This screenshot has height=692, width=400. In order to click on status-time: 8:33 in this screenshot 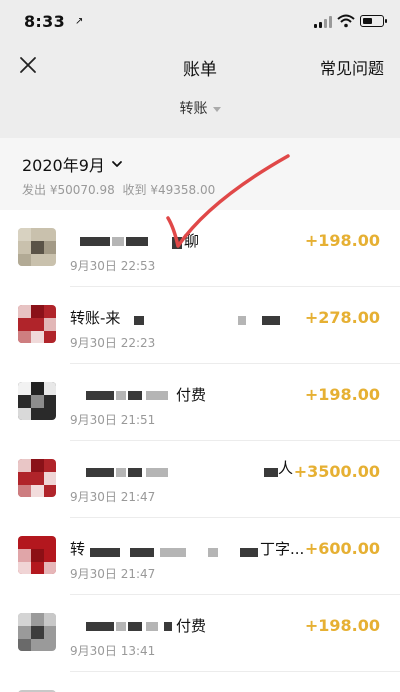, I will do `click(44, 21)`.